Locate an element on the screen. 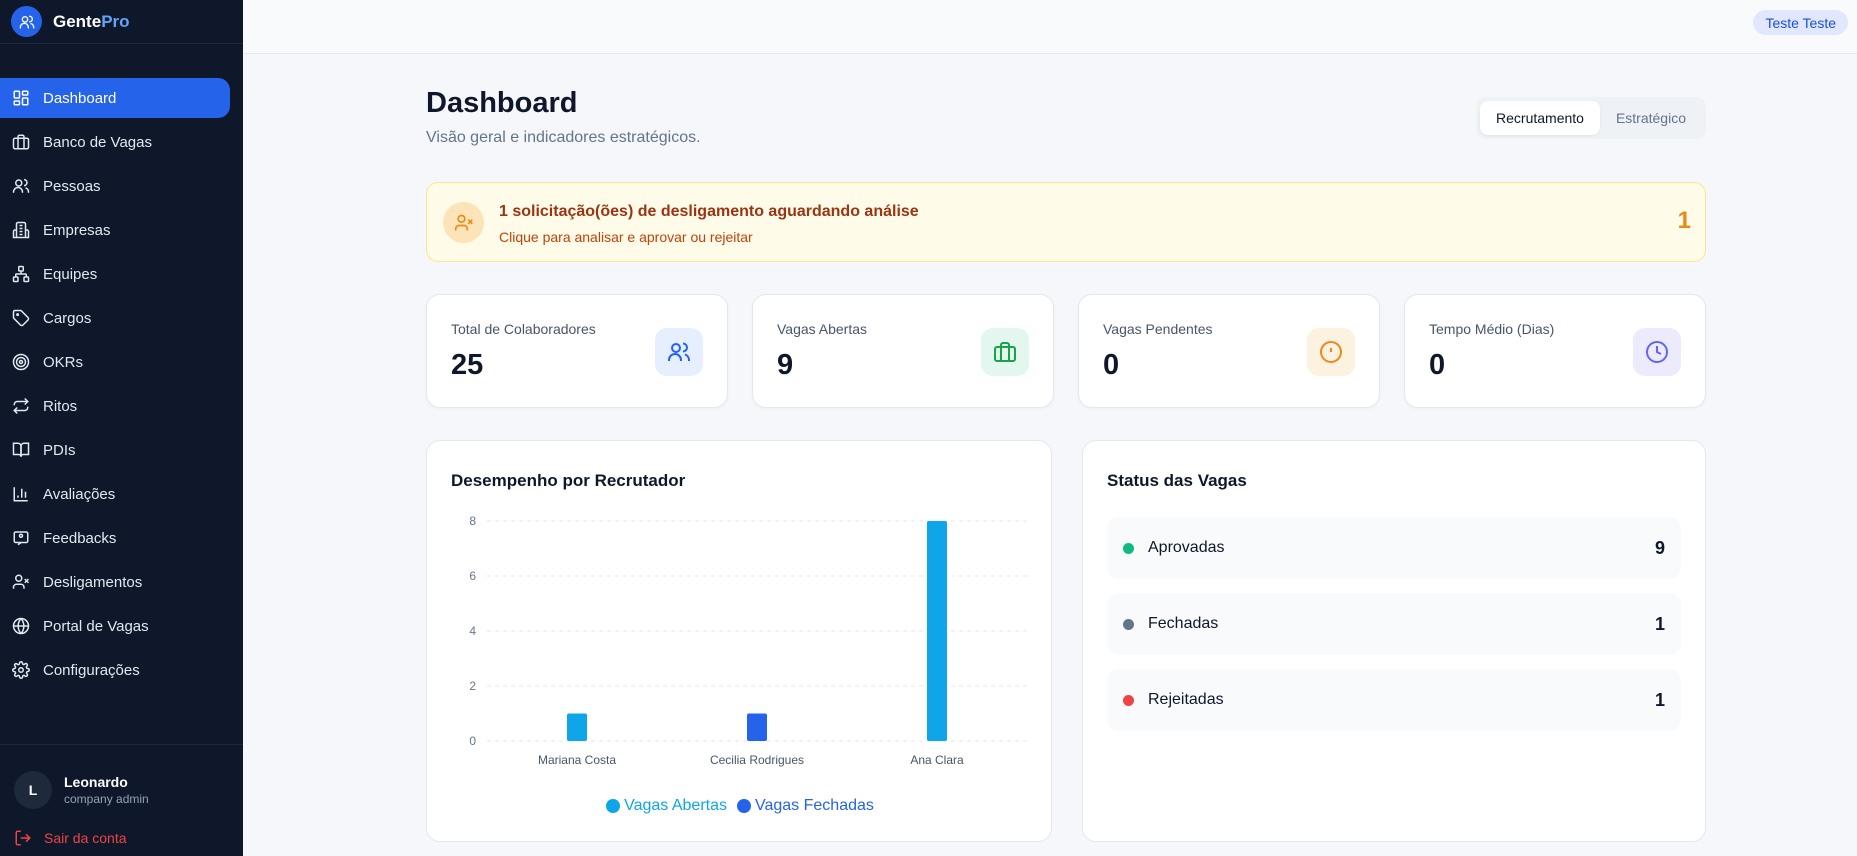 The height and width of the screenshot is (856, 1857). stat-card-vagas-abertas: Vagas Abertas 9 is located at coordinates (903, 351).